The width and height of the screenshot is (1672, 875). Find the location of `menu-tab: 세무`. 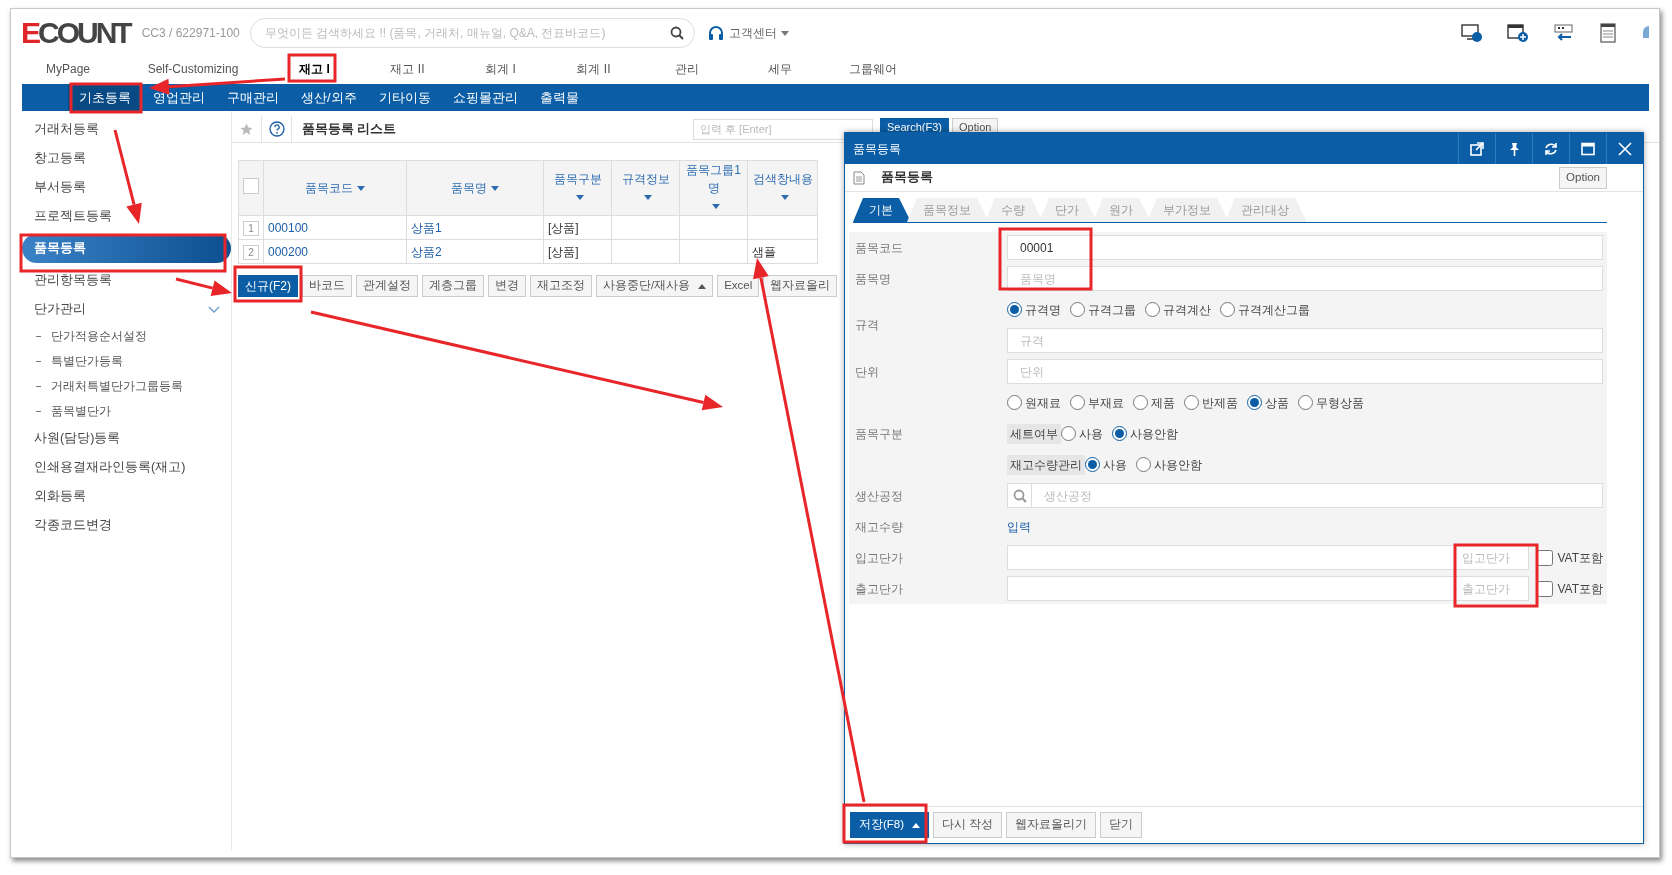

menu-tab: 세무 is located at coordinates (779, 69).